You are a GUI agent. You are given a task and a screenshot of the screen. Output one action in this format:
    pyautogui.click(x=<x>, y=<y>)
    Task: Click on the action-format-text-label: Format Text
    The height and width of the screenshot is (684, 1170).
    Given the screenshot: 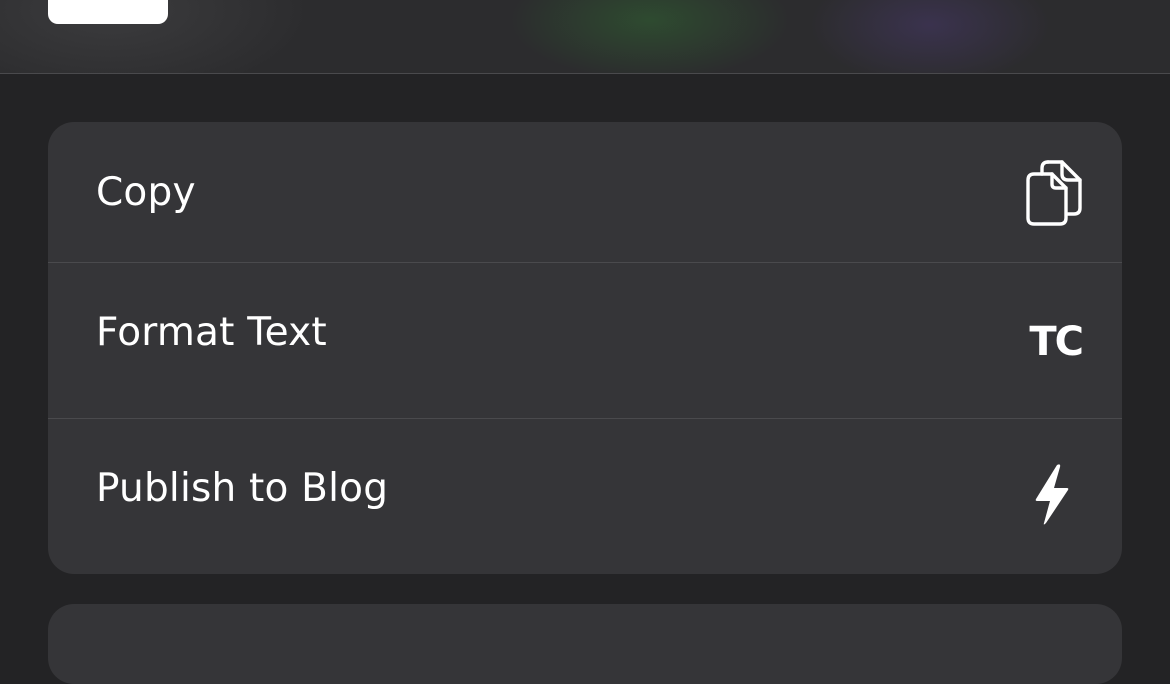 What is the action you would take?
    pyautogui.click(x=211, y=332)
    